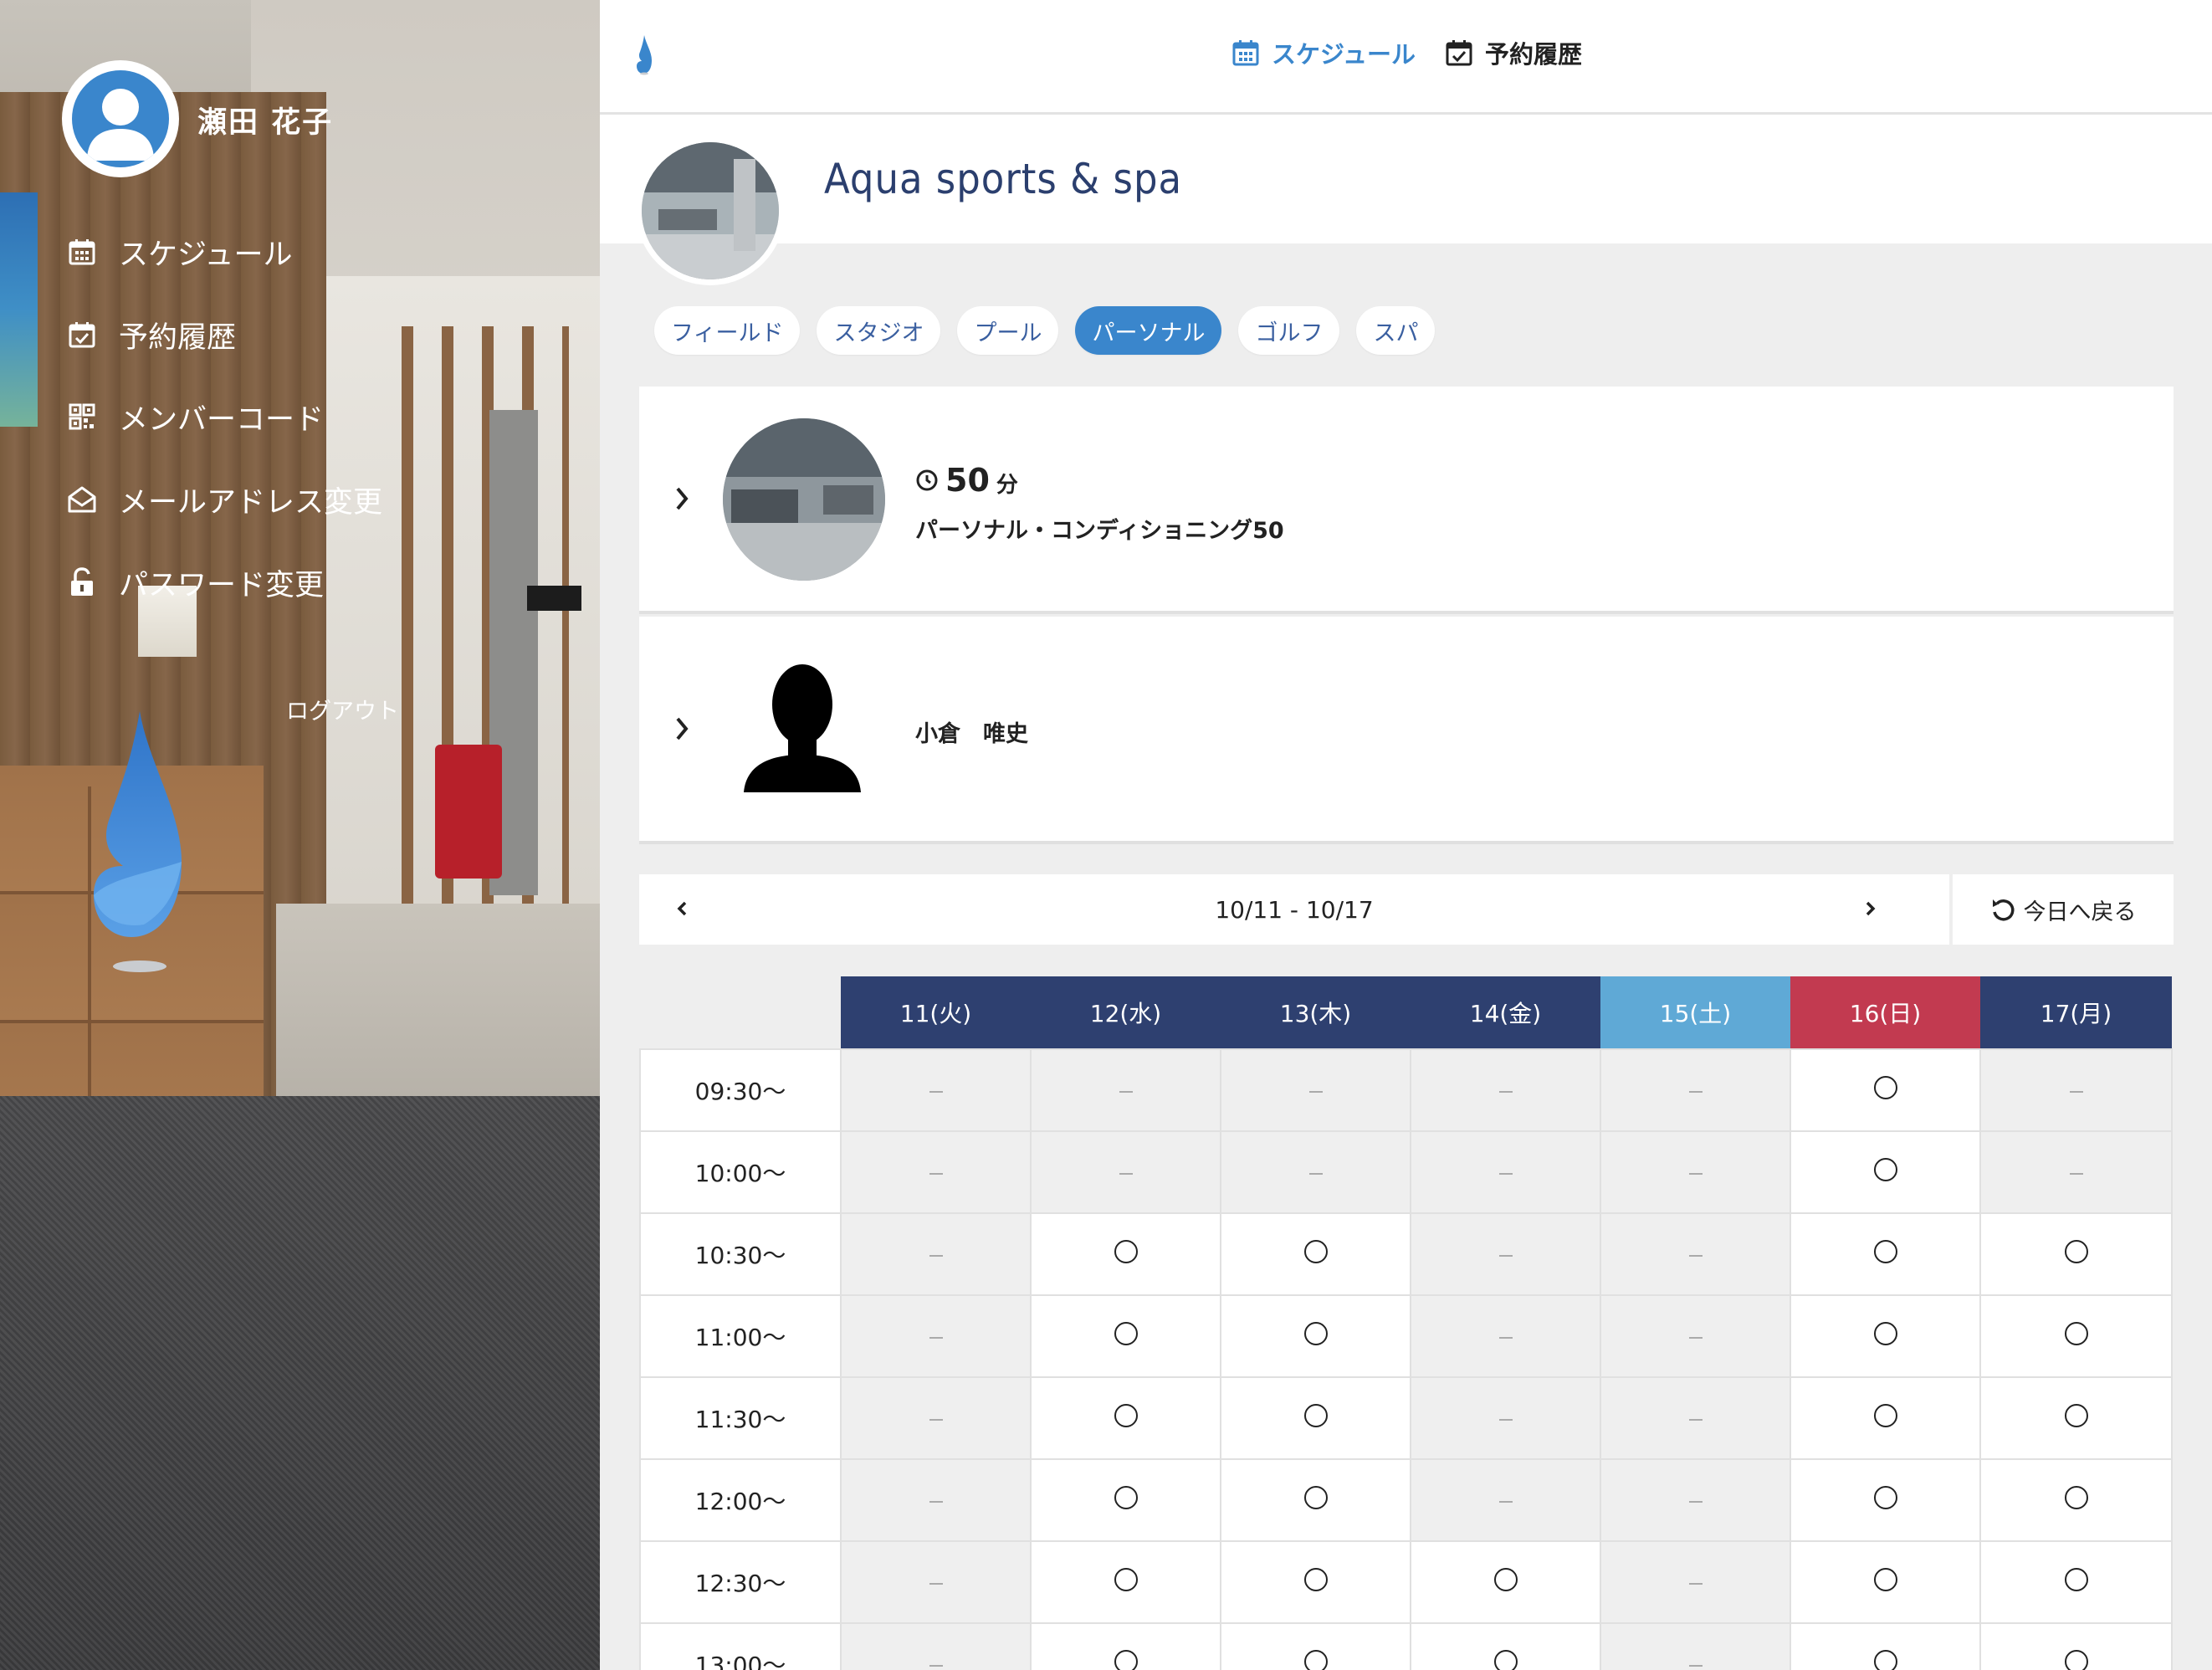 The image size is (2212, 1670). Describe the element at coordinates (740, 1646) in the screenshot. I see `time-slot-label: 13:00〜` at that location.